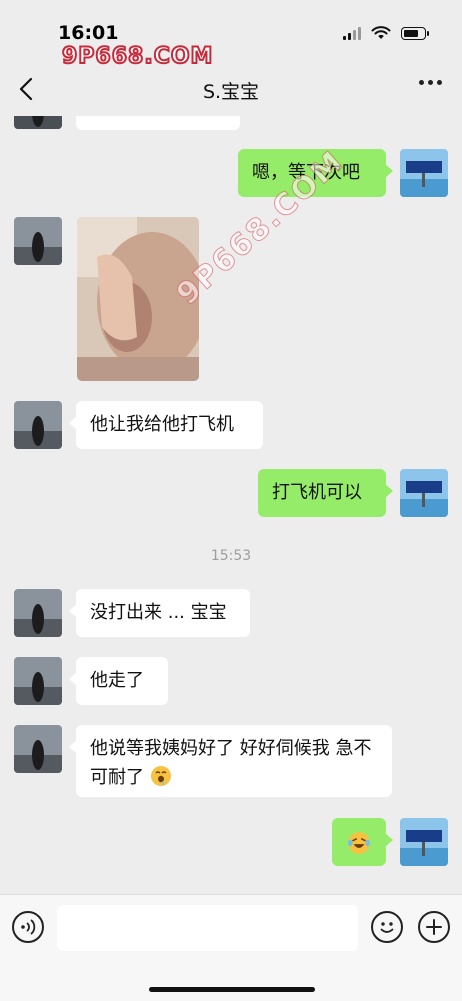 Image resolution: width=462 pixels, height=1001 pixels. I want to click on smiley-icon, so click(387, 927).